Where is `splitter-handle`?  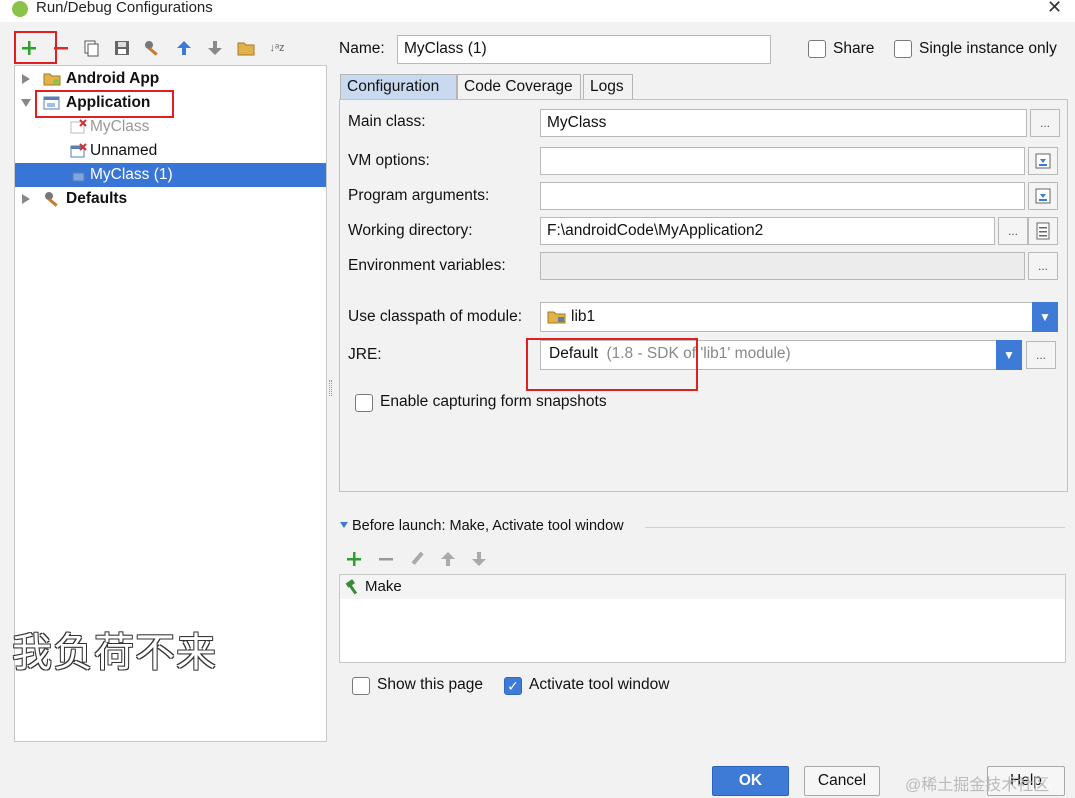 splitter-handle is located at coordinates (330, 388).